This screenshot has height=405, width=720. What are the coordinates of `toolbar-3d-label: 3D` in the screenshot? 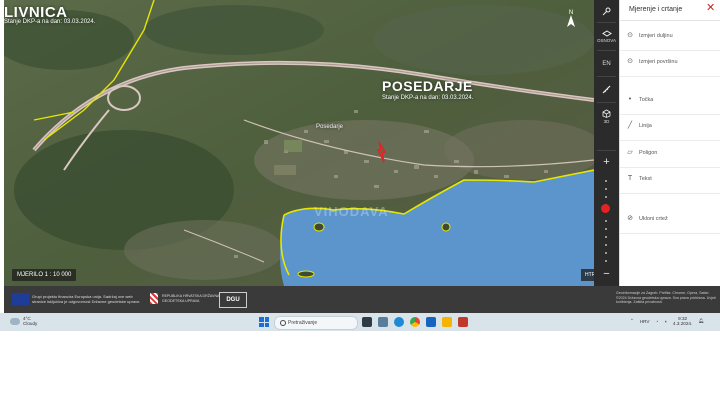 It's located at (606, 121).